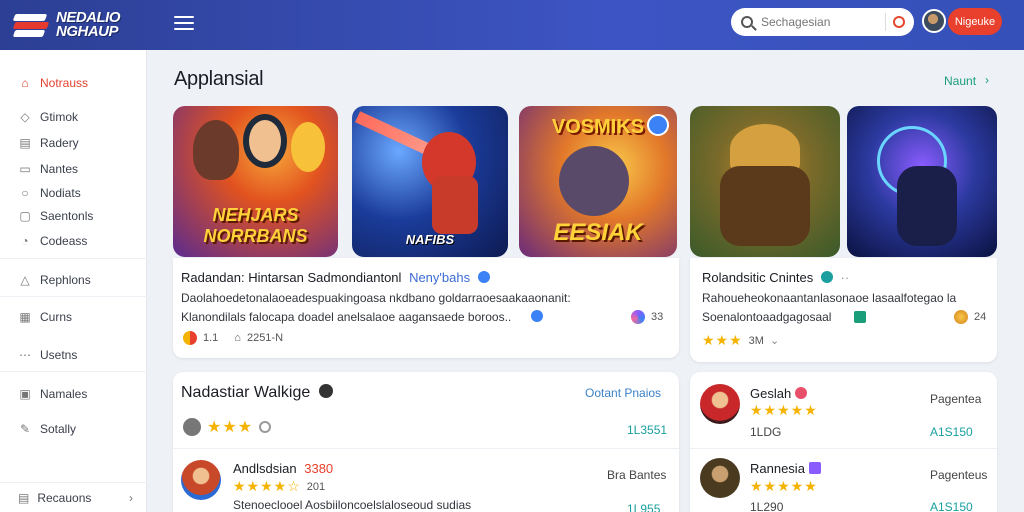 The height and width of the screenshot is (512, 1024). I want to click on shield-icon: ◇, so click(25, 117).